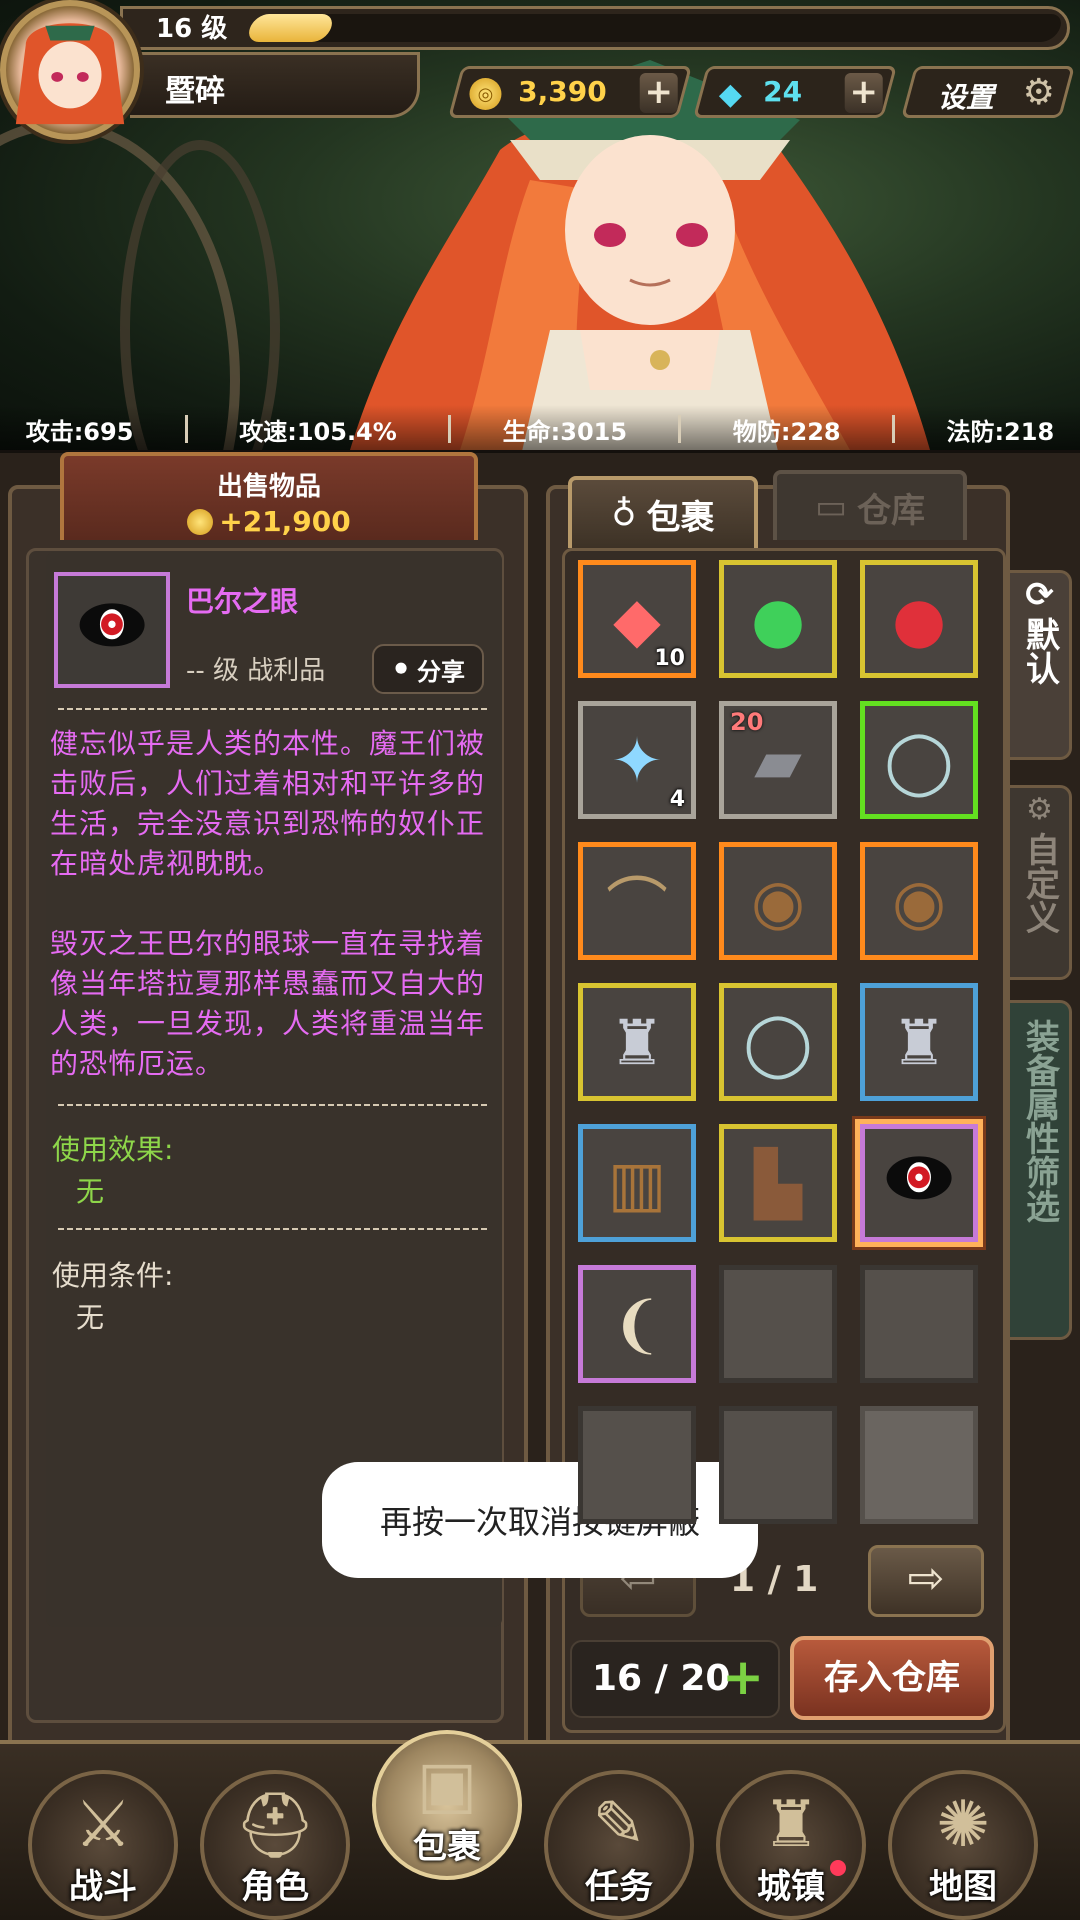 This screenshot has width=1080, height=1920. What do you see at coordinates (963, 1887) in the screenshot?
I see `nav-label: 地图` at bounding box center [963, 1887].